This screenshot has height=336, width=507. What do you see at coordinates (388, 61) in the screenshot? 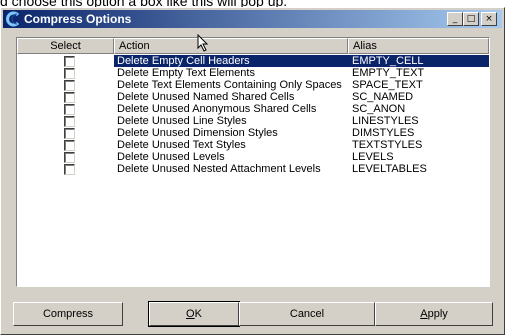
I see `alias-cell: EMPTY_CELL` at bounding box center [388, 61].